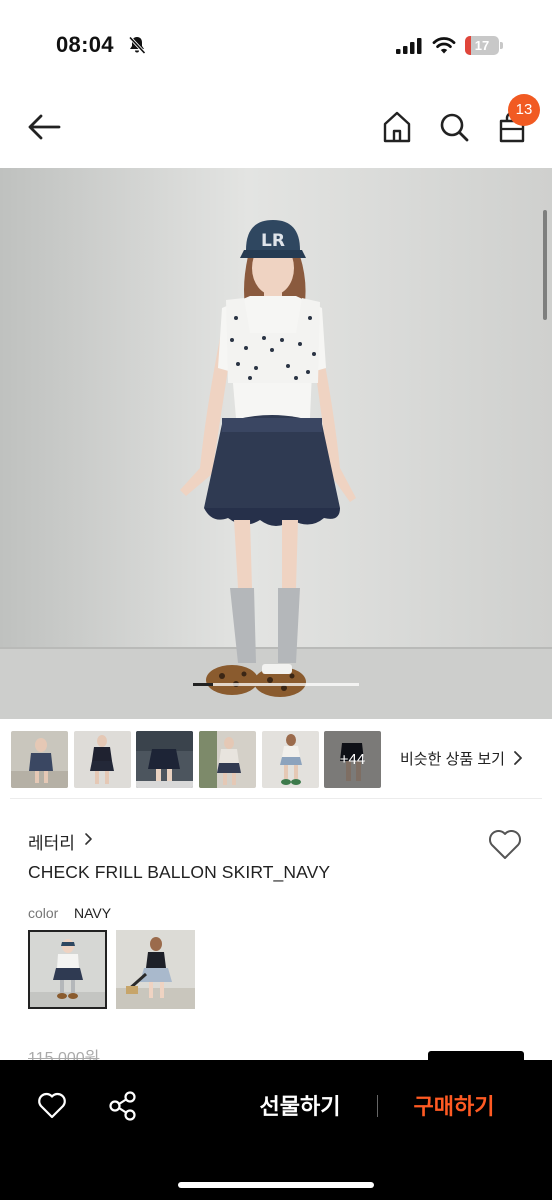  I want to click on search-icon, so click(454, 127).